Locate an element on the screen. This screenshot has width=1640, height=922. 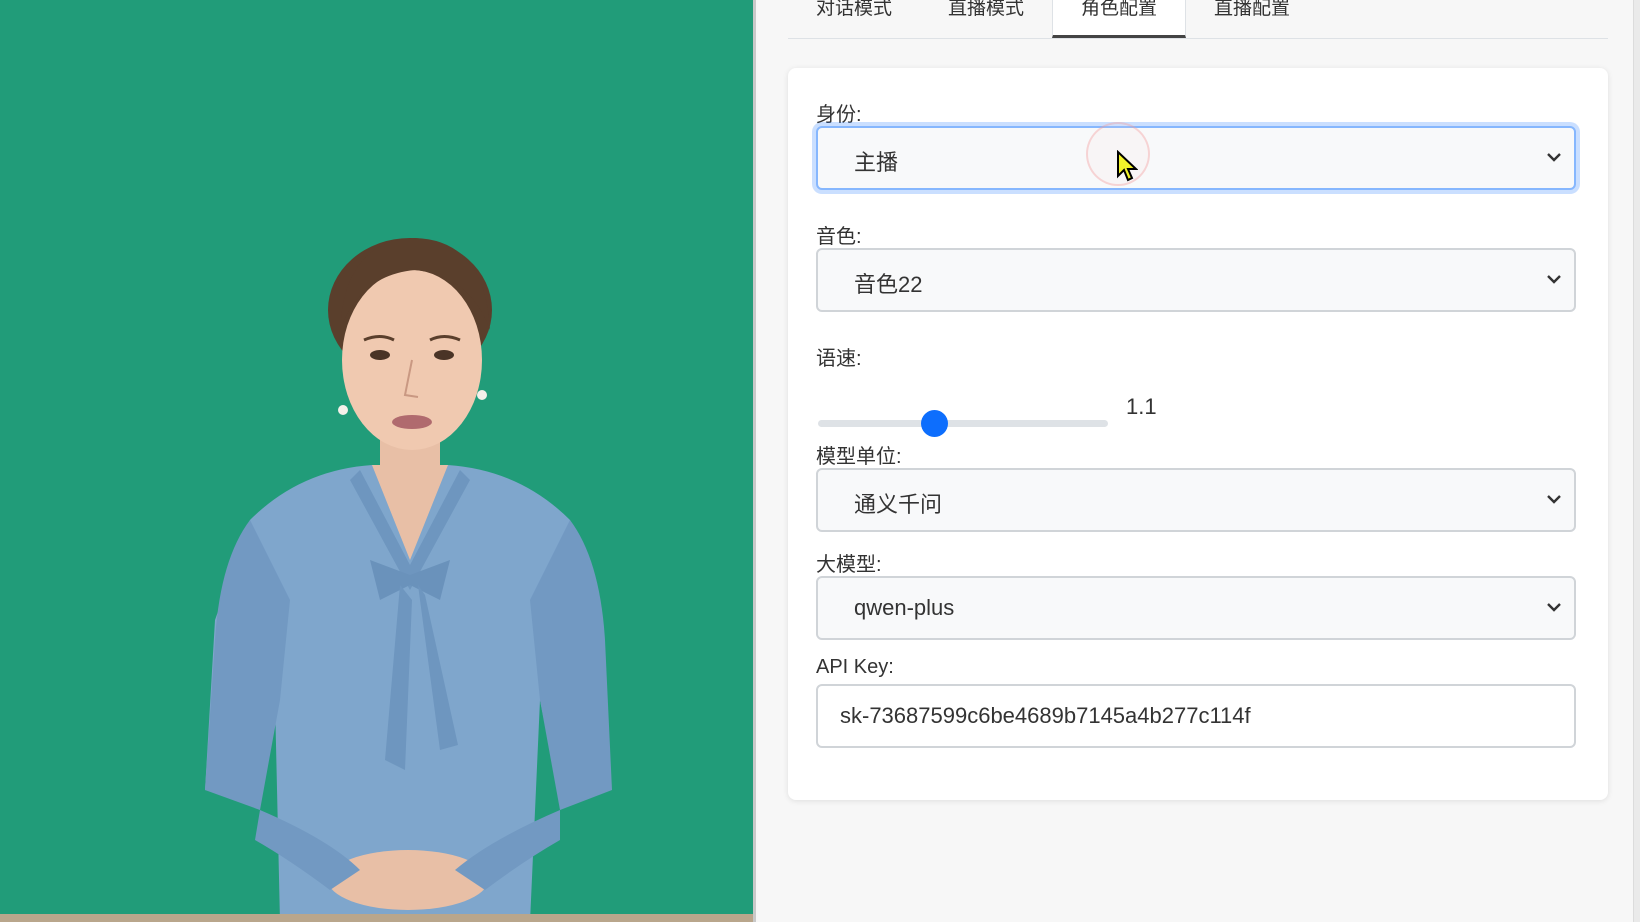
api-key-label: API Key: is located at coordinates (855, 667).